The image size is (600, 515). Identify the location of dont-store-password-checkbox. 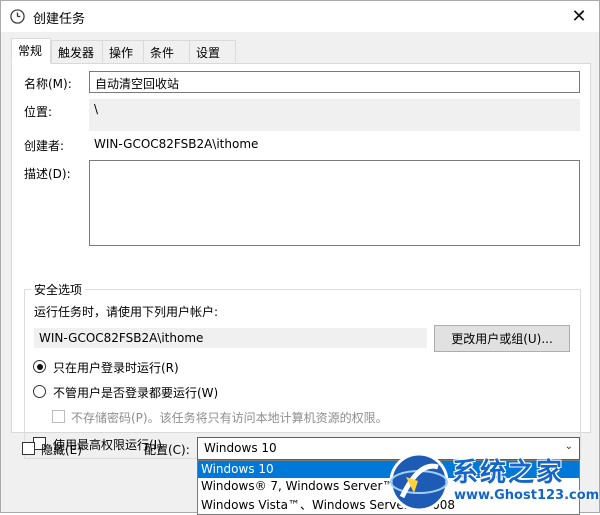
(58, 416).